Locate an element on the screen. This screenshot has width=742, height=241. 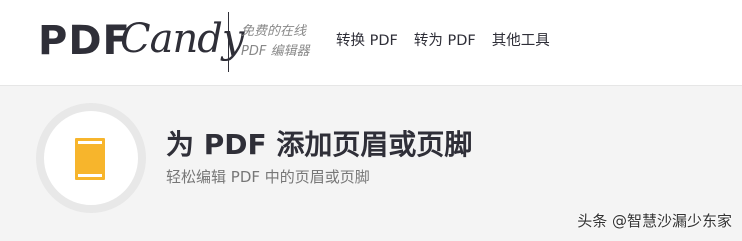
logo-candy-text: Candy is located at coordinates (182, 39).